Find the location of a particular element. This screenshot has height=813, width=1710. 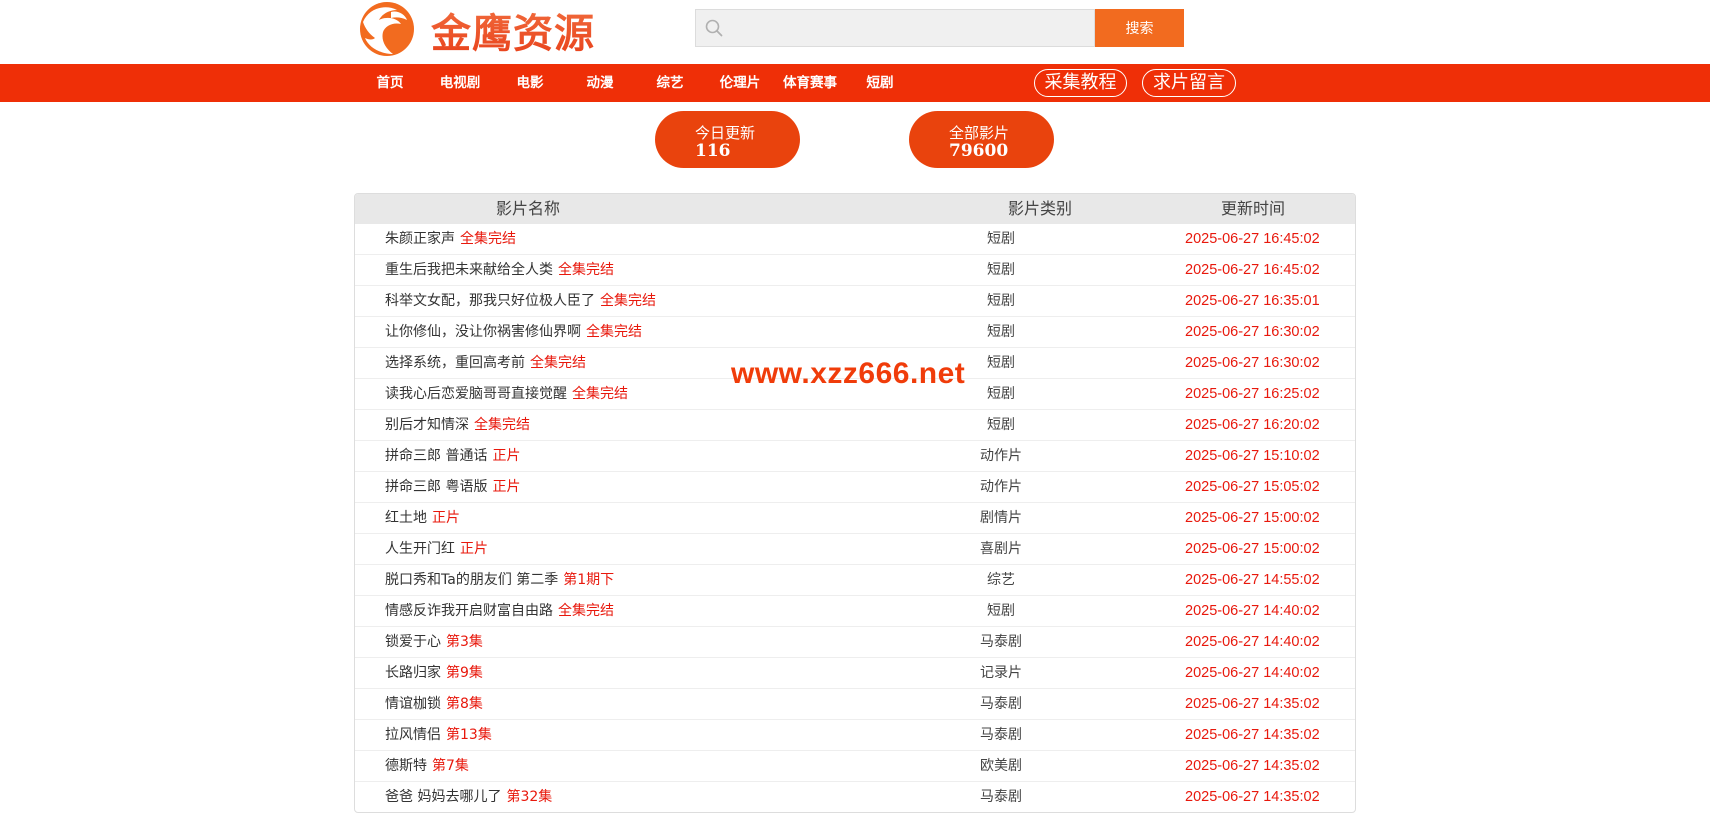

movie-category: 剧情片 is located at coordinates (1001, 518).